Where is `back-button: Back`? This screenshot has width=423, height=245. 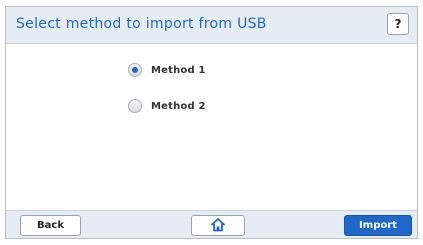
back-button: Back is located at coordinates (50, 225).